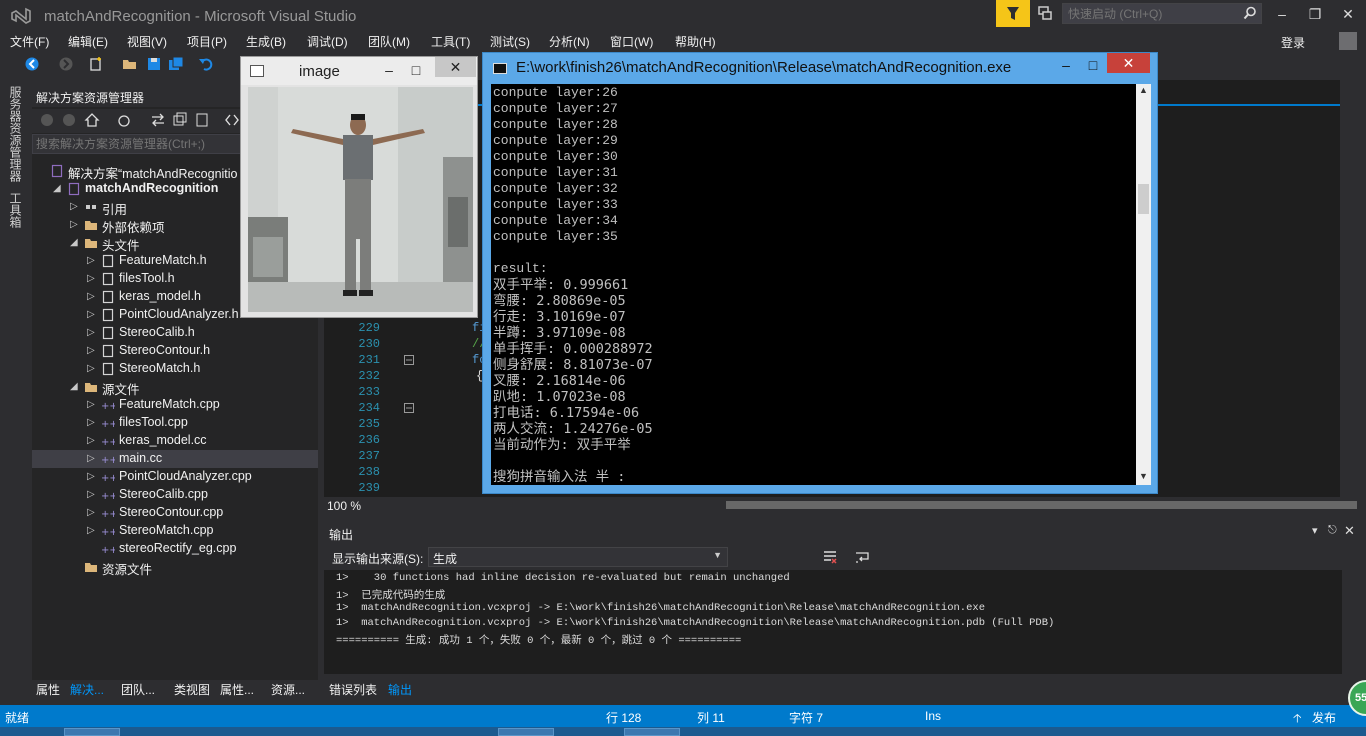 The width and height of the screenshot is (1366, 736). I want to click on scrollbar-thumb, so click(1143, 199).